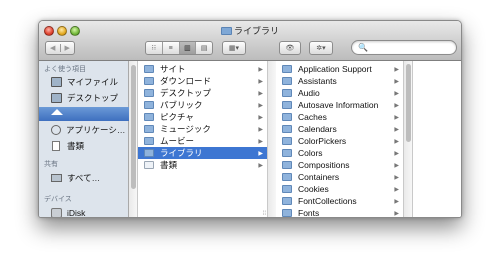 The image size is (500, 271). Describe the element at coordinates (154, 48) in the screenshot. I see `icon-view-button: ⁝⁝` at that location.